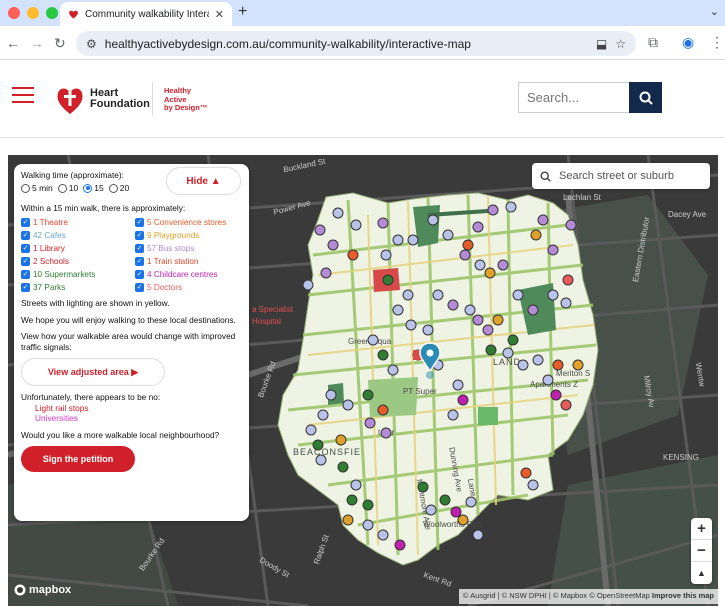 The image size is (725, 614). I want to click on amenity-label: 5 Doctors, so click(165, 287).